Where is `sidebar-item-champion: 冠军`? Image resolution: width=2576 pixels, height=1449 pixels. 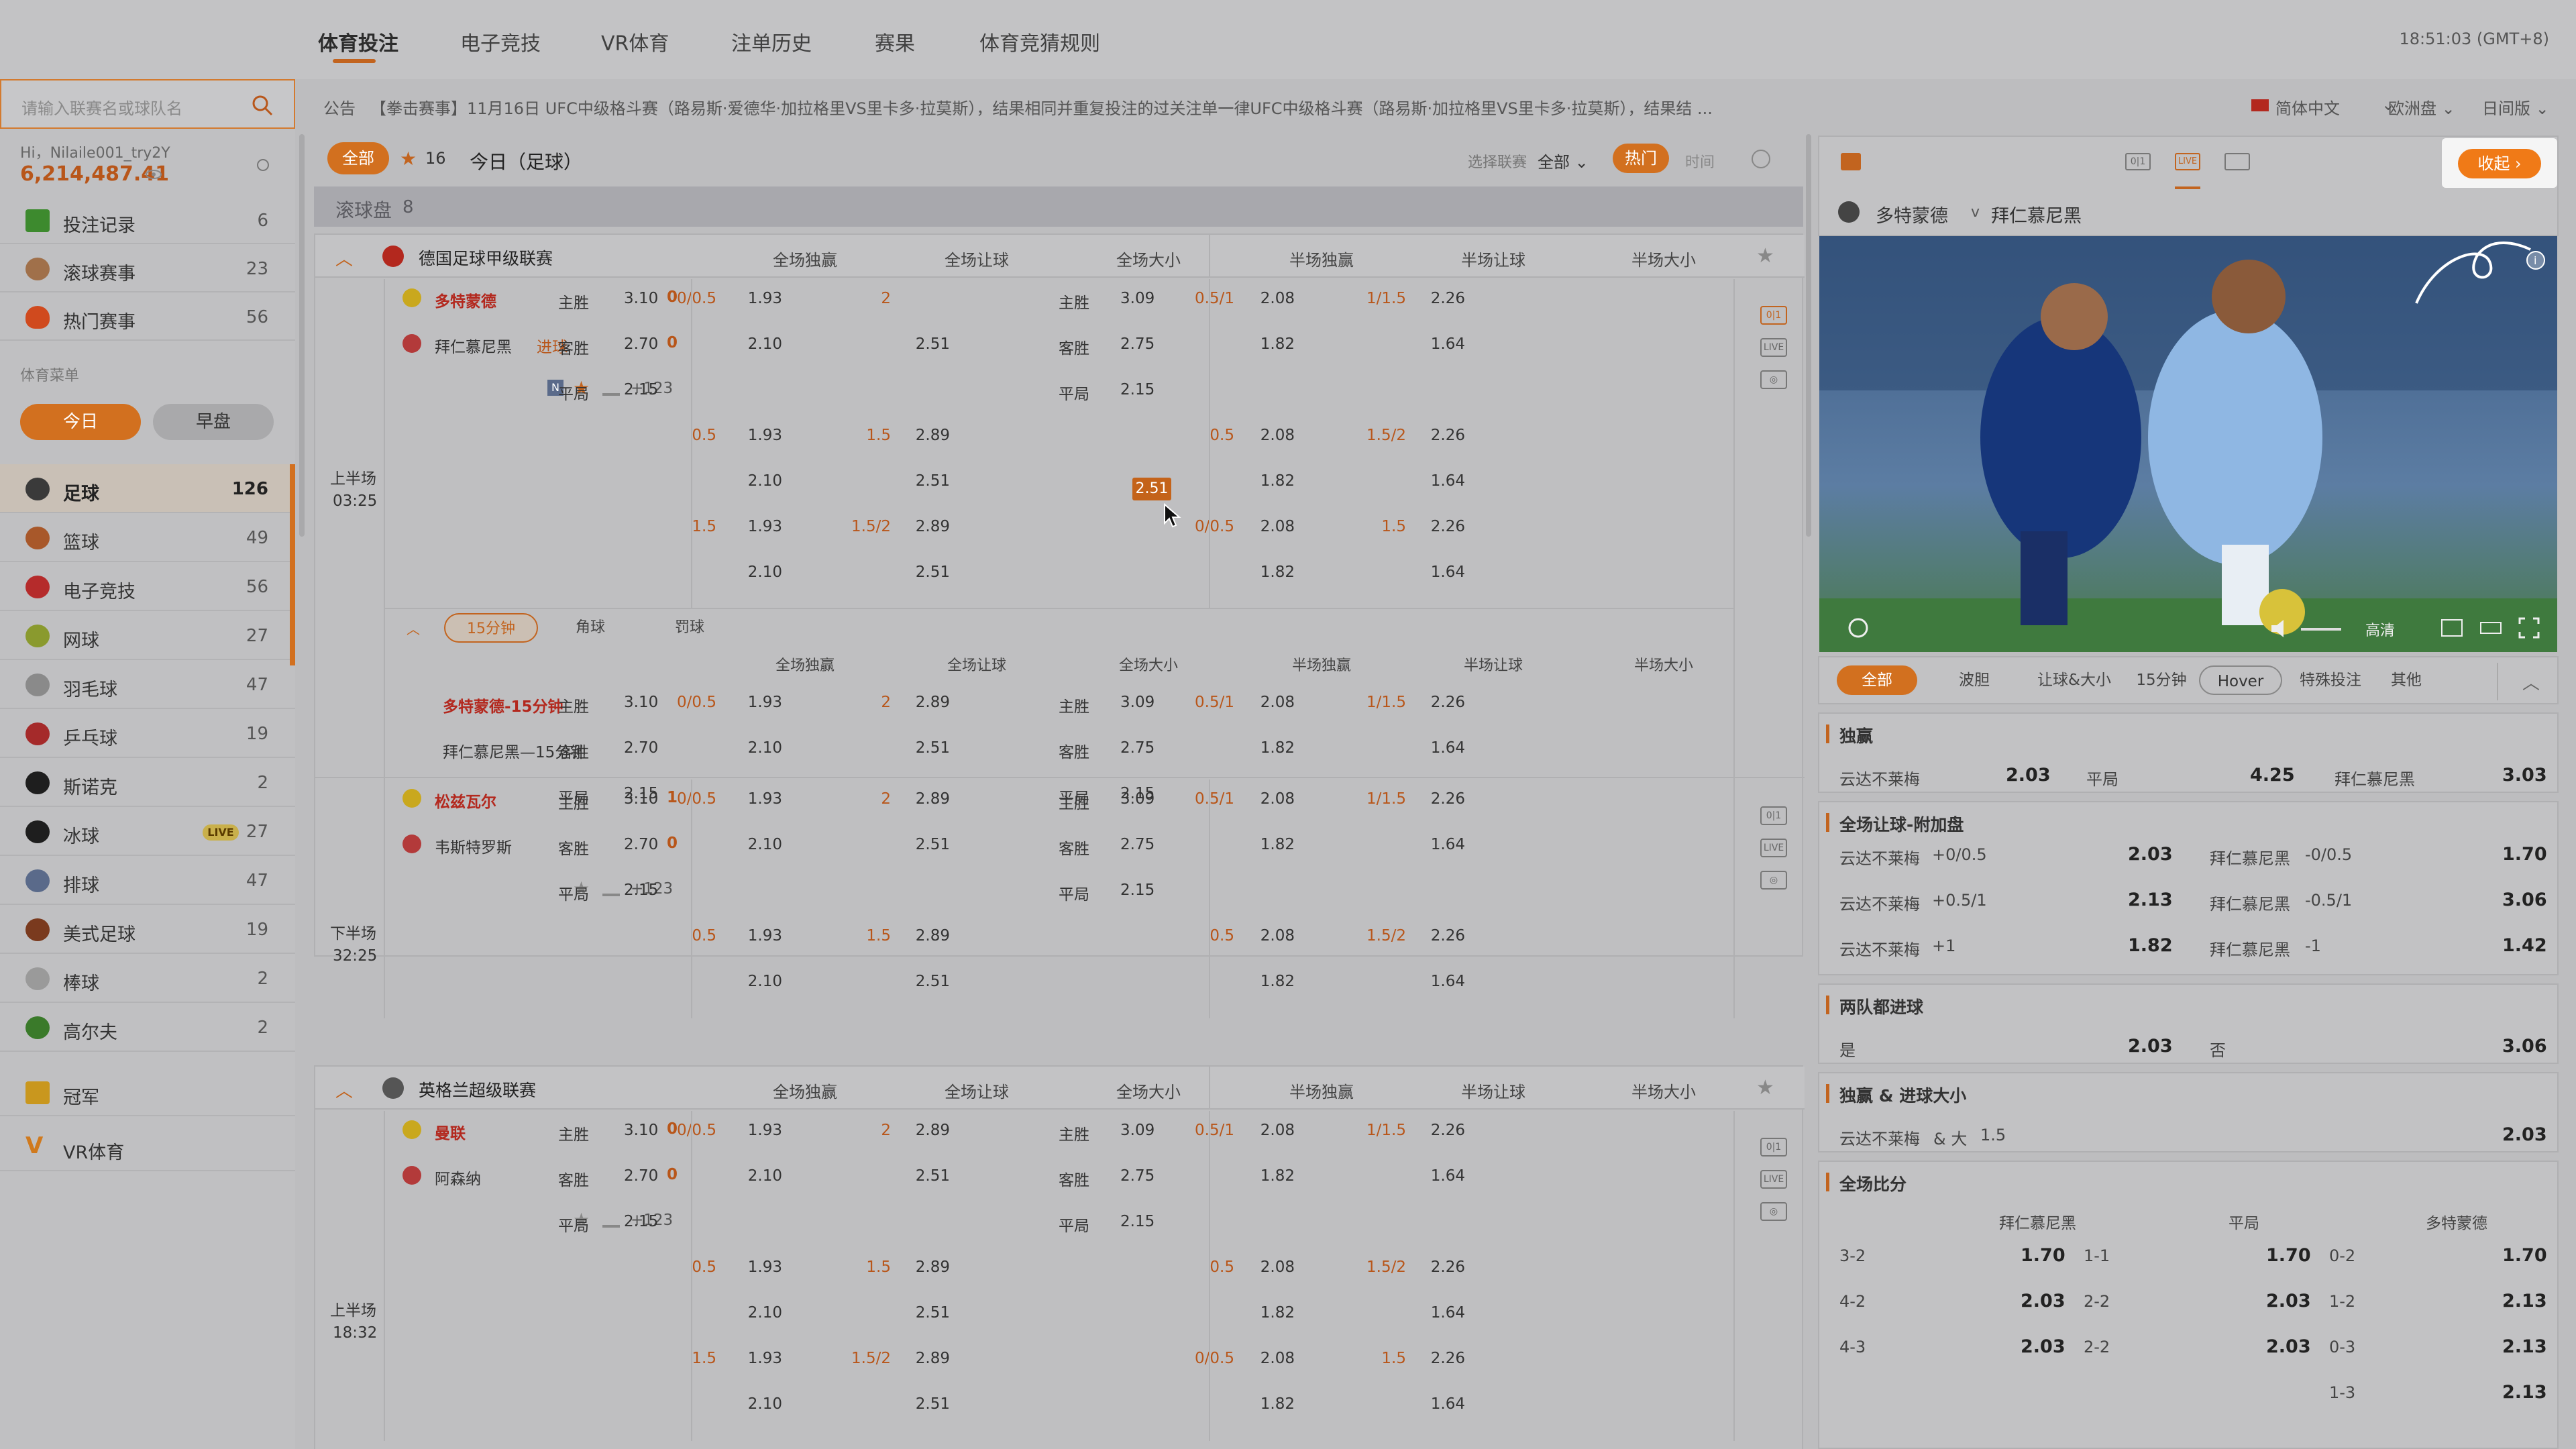 sidebar-item-champion: 冠军 is located at coordinates (147, 1092).